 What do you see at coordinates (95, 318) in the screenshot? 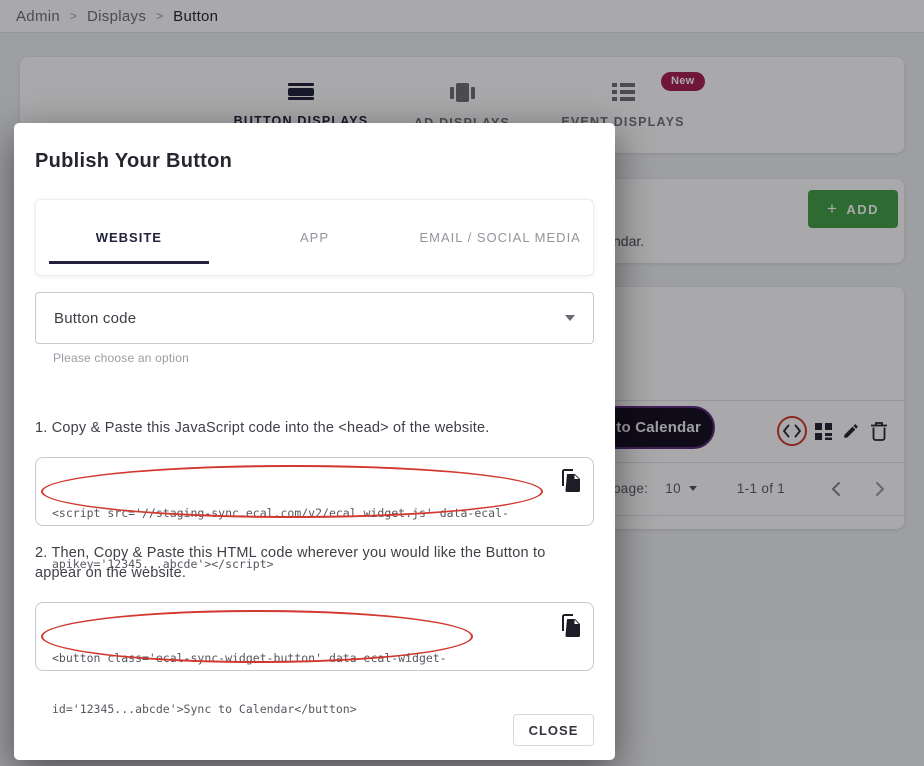
I see `select-value: Button code` at bounding box center [95, 318].